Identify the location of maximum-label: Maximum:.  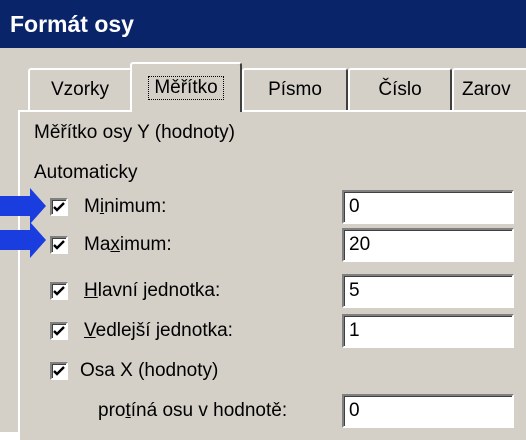
(128, 244).